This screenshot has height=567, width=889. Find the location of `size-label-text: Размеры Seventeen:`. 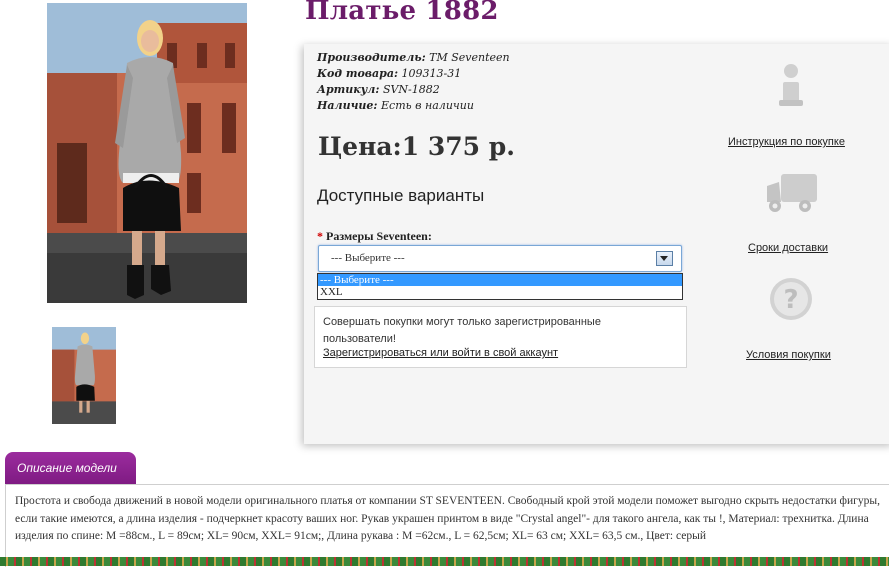

size-label-text: Размеры Seventeen: is located at coordinates (379, 236).